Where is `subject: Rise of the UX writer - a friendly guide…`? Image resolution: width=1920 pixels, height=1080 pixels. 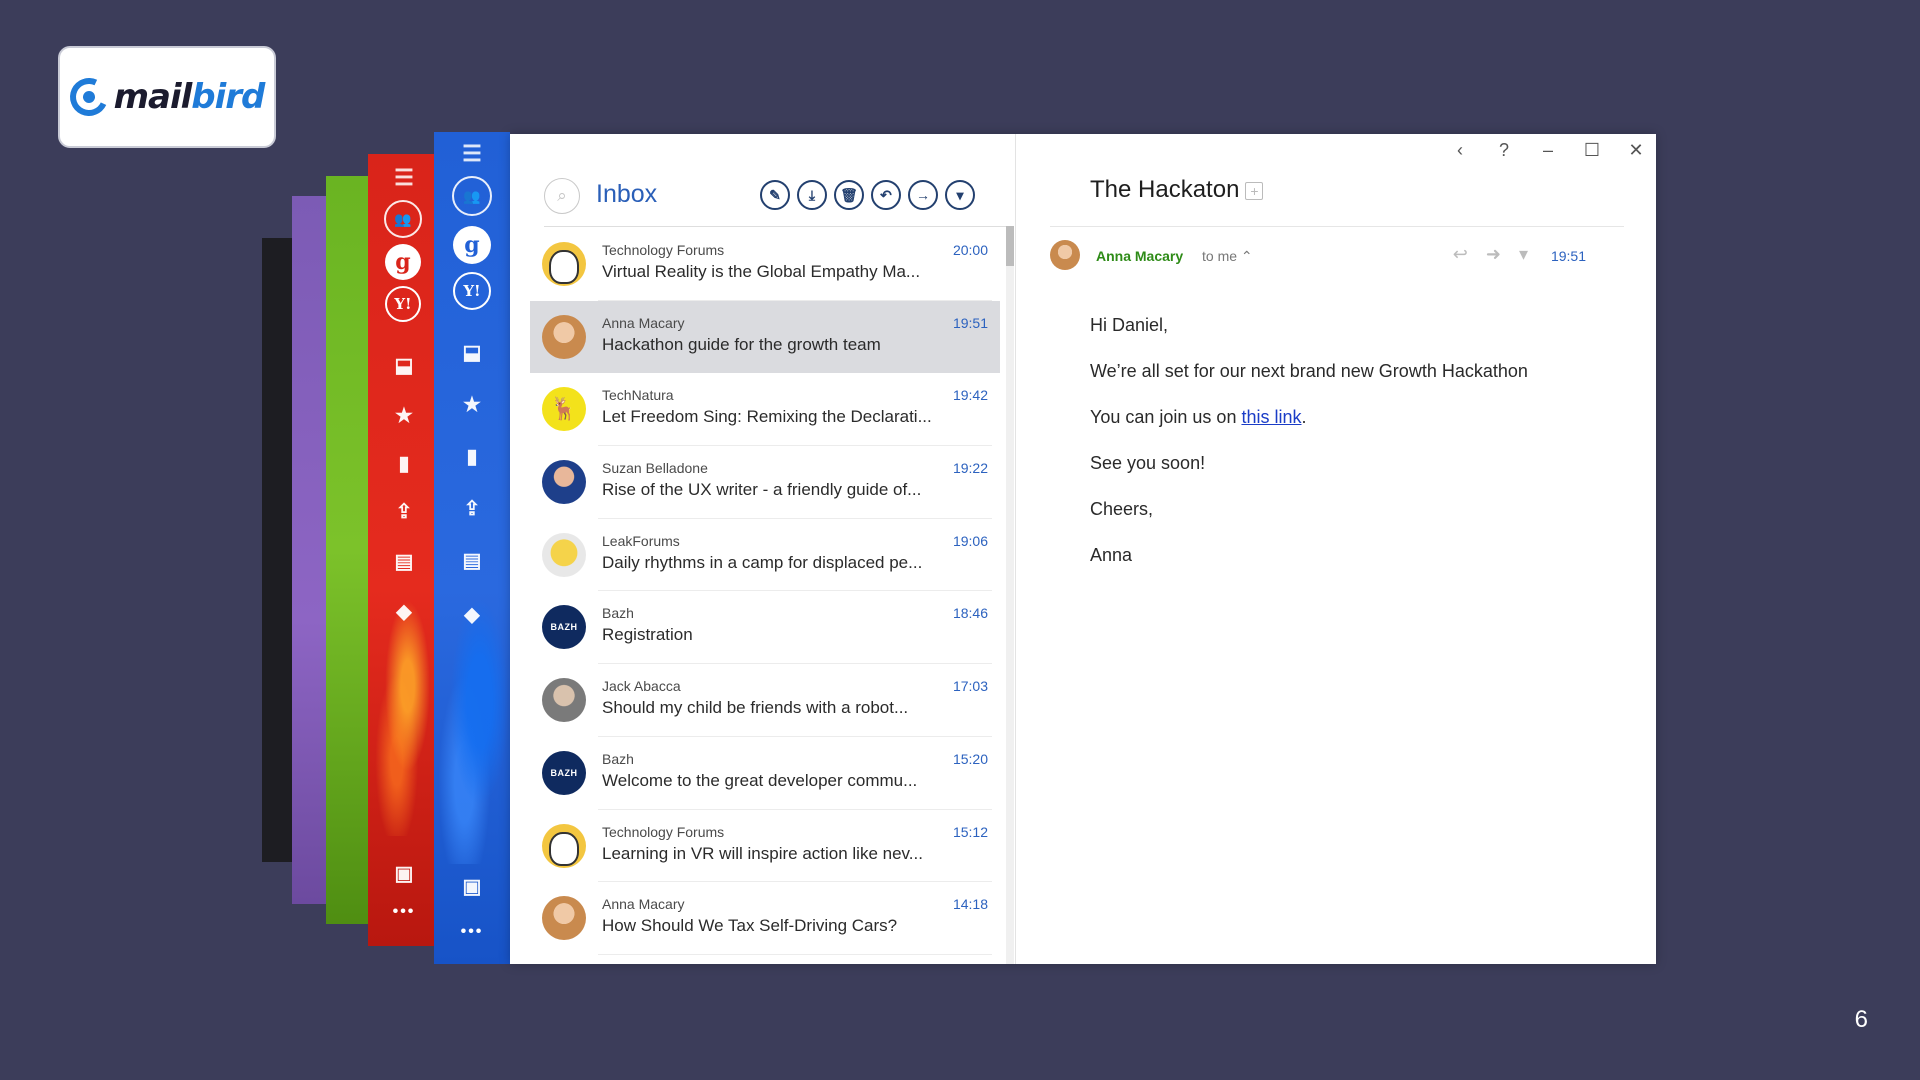 subject: Rise of the UX writer - a friendly guide… is located at coordinates (762, 490).